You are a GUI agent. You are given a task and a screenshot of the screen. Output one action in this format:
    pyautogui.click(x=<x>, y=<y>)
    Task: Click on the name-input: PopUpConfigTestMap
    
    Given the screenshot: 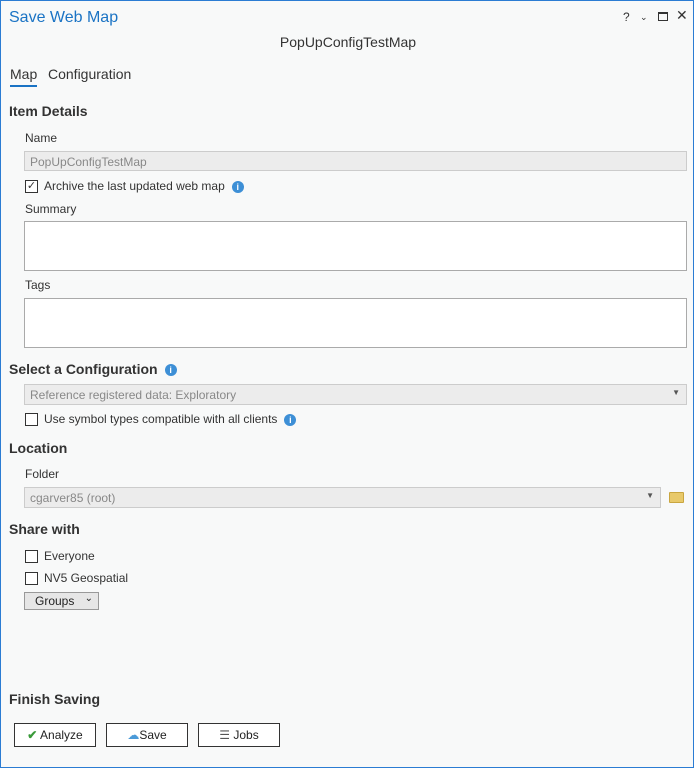 What is the action you would take?
    pyautogui.click(x=355, y=161)
    